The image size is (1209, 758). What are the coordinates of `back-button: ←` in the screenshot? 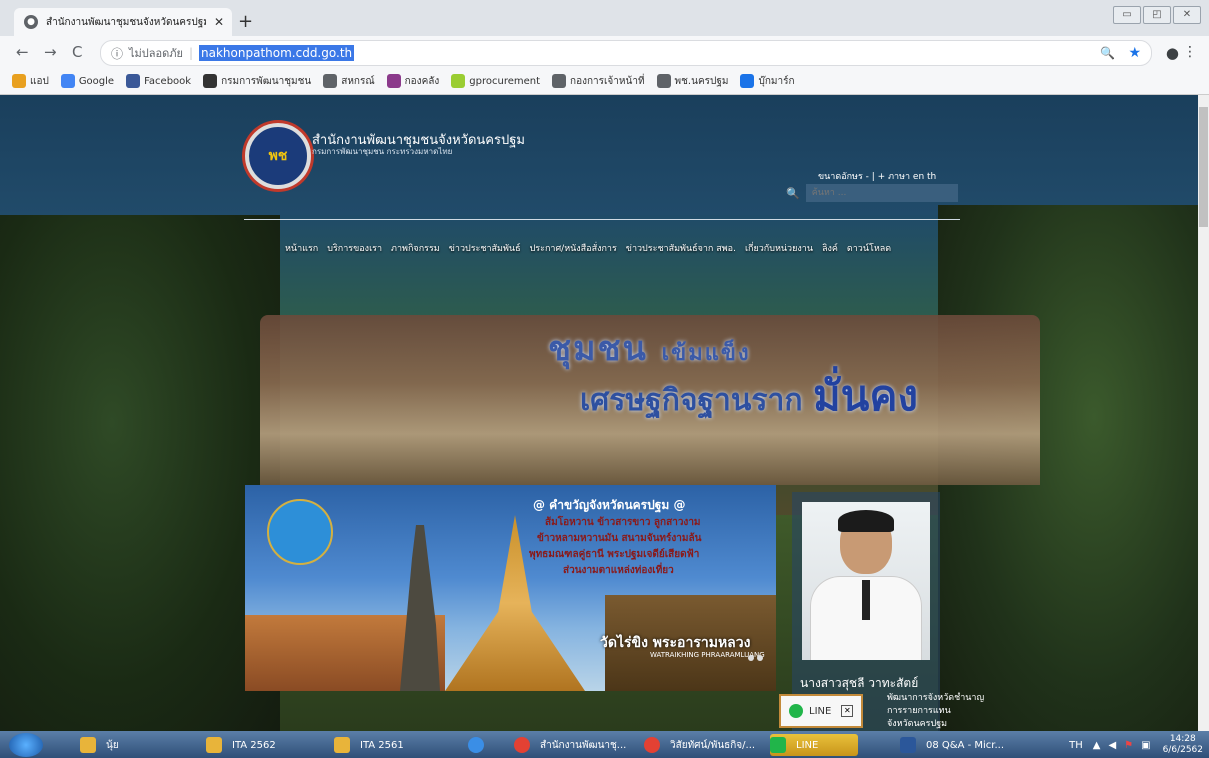 It's located at (22, 52).